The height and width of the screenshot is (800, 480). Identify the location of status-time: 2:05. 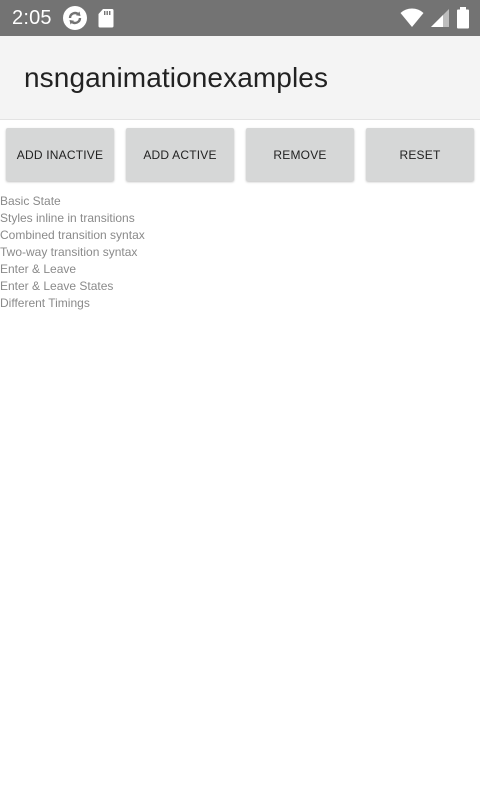
(32, 18).